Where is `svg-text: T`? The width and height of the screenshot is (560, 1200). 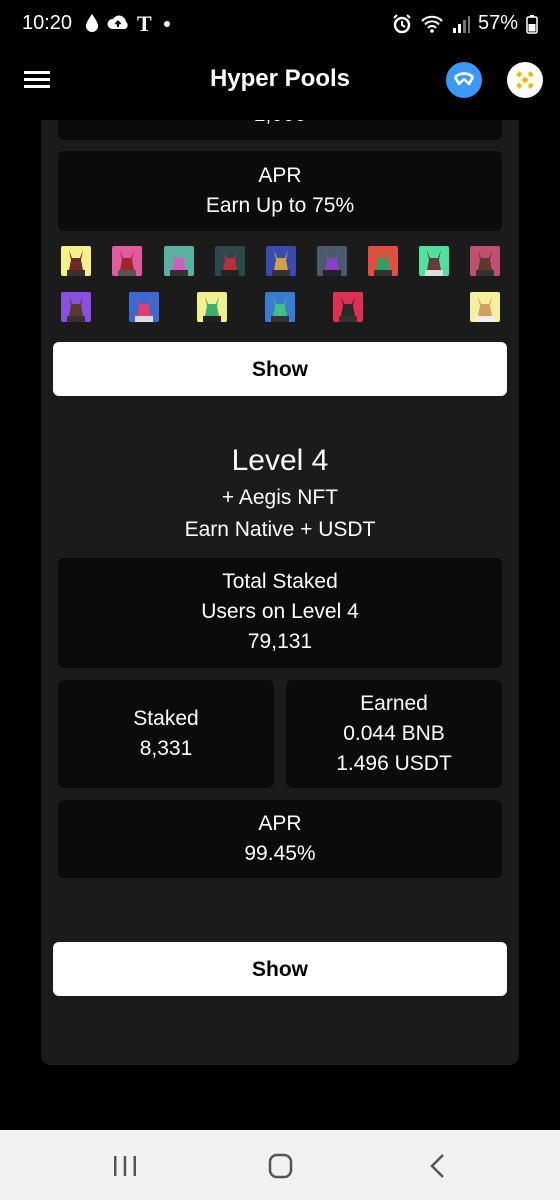
svg-text: T is located at coordinates (144, 23).